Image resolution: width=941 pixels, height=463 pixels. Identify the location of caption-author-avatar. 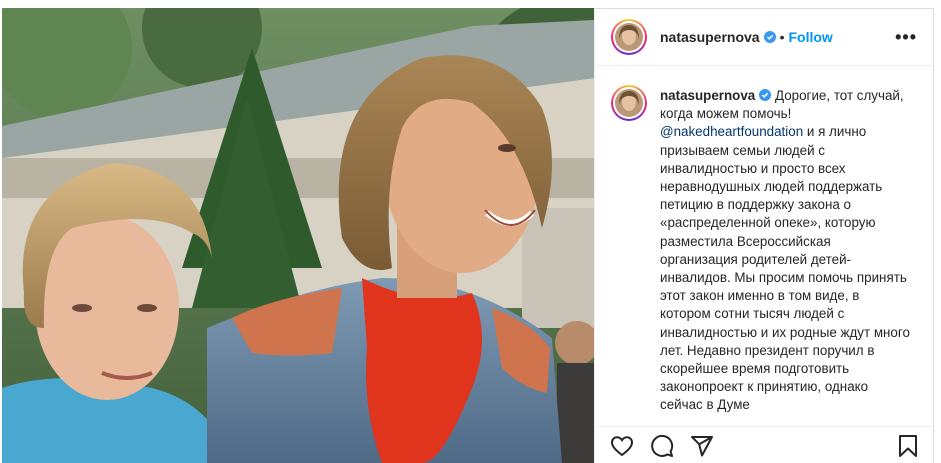
(629, 103).